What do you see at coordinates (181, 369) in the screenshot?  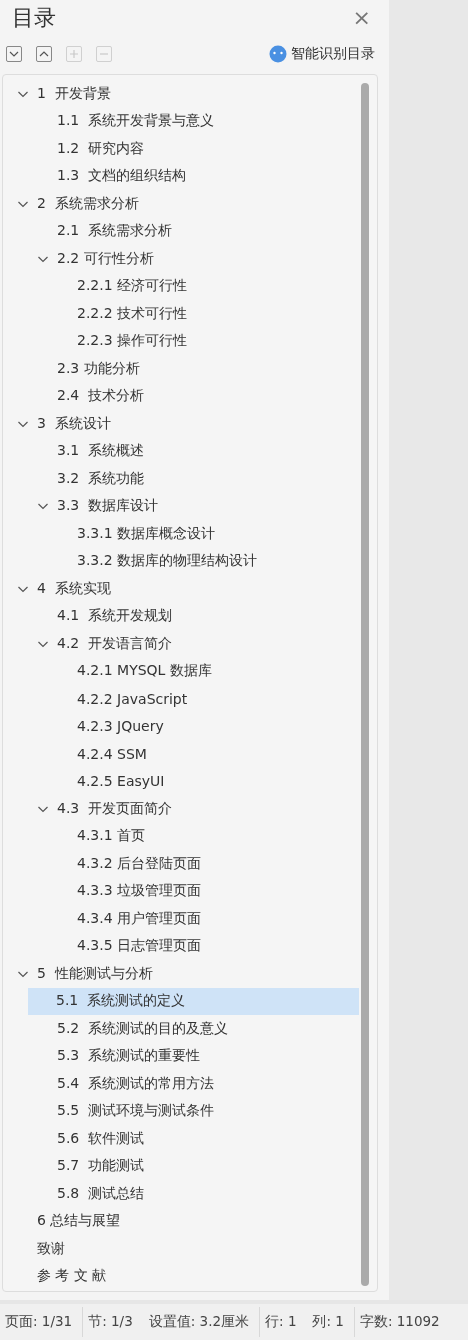 I see `toc-item: 2.3 功能分析` at bounding box center [181, 369].